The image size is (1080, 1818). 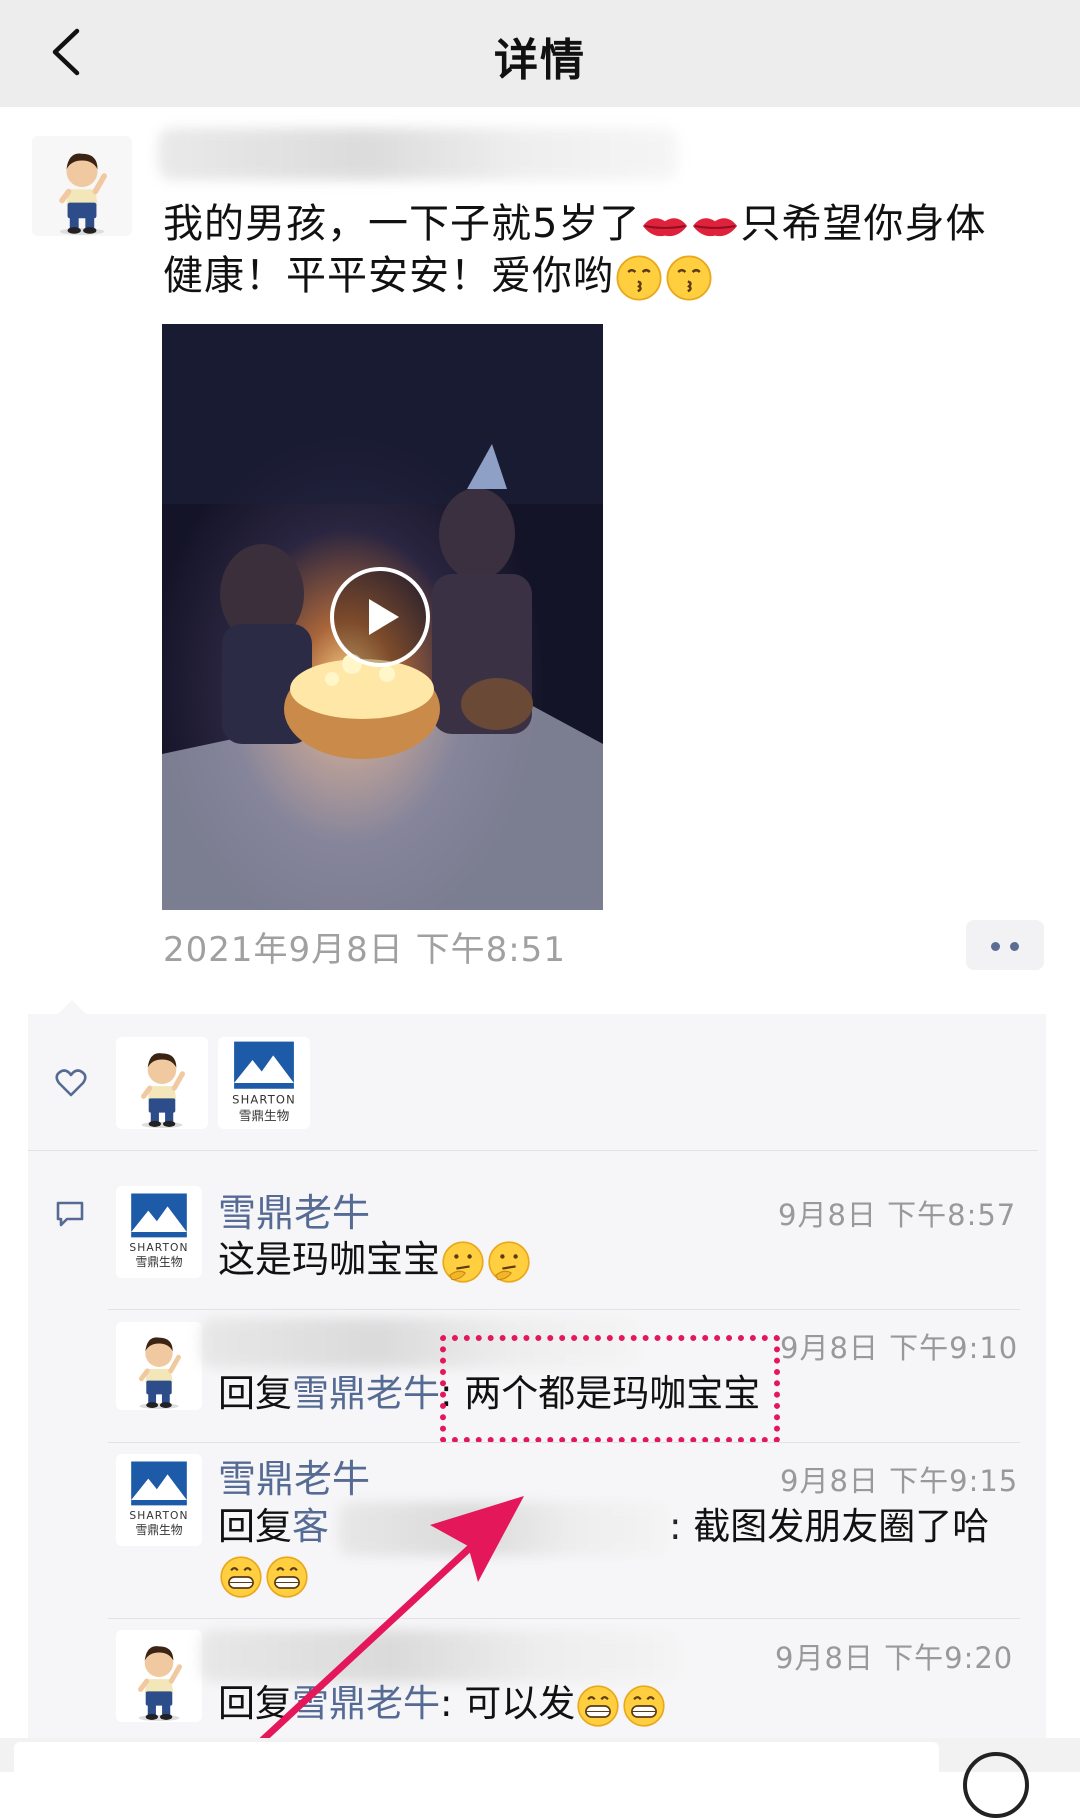 What do you see at coordinates (476, 1762) in the screenshot?
I see `comment-input` at bounding box center [476, 1762].